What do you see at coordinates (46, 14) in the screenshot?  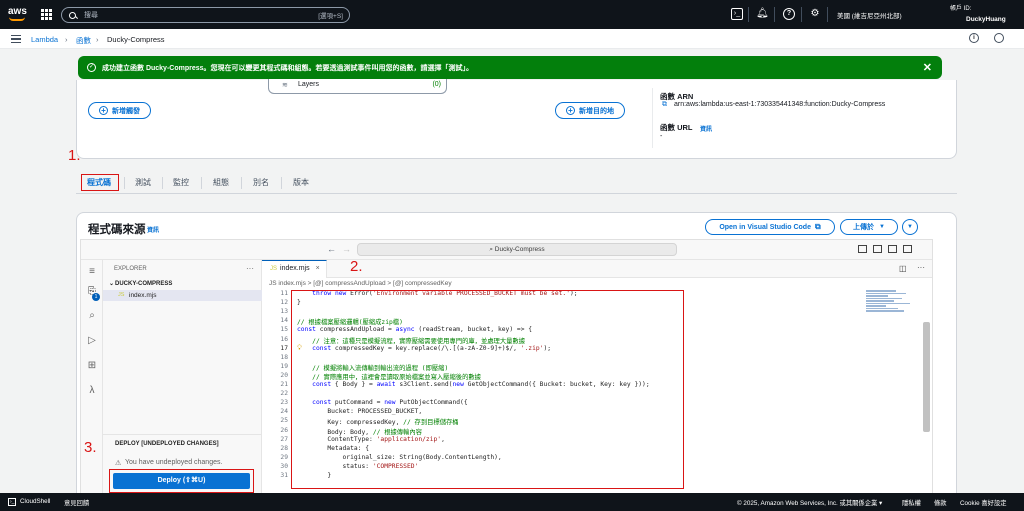 I see `services-grid-icon` at bounding box center [46, 14].